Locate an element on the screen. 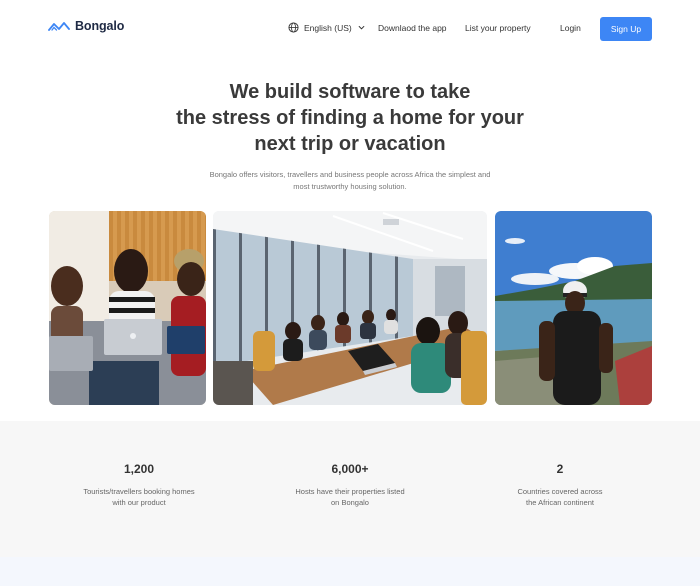 Image resolution: width=700 pixels, height=586 pixels. list-property-link: List your property is located at coordinates (498, 28).